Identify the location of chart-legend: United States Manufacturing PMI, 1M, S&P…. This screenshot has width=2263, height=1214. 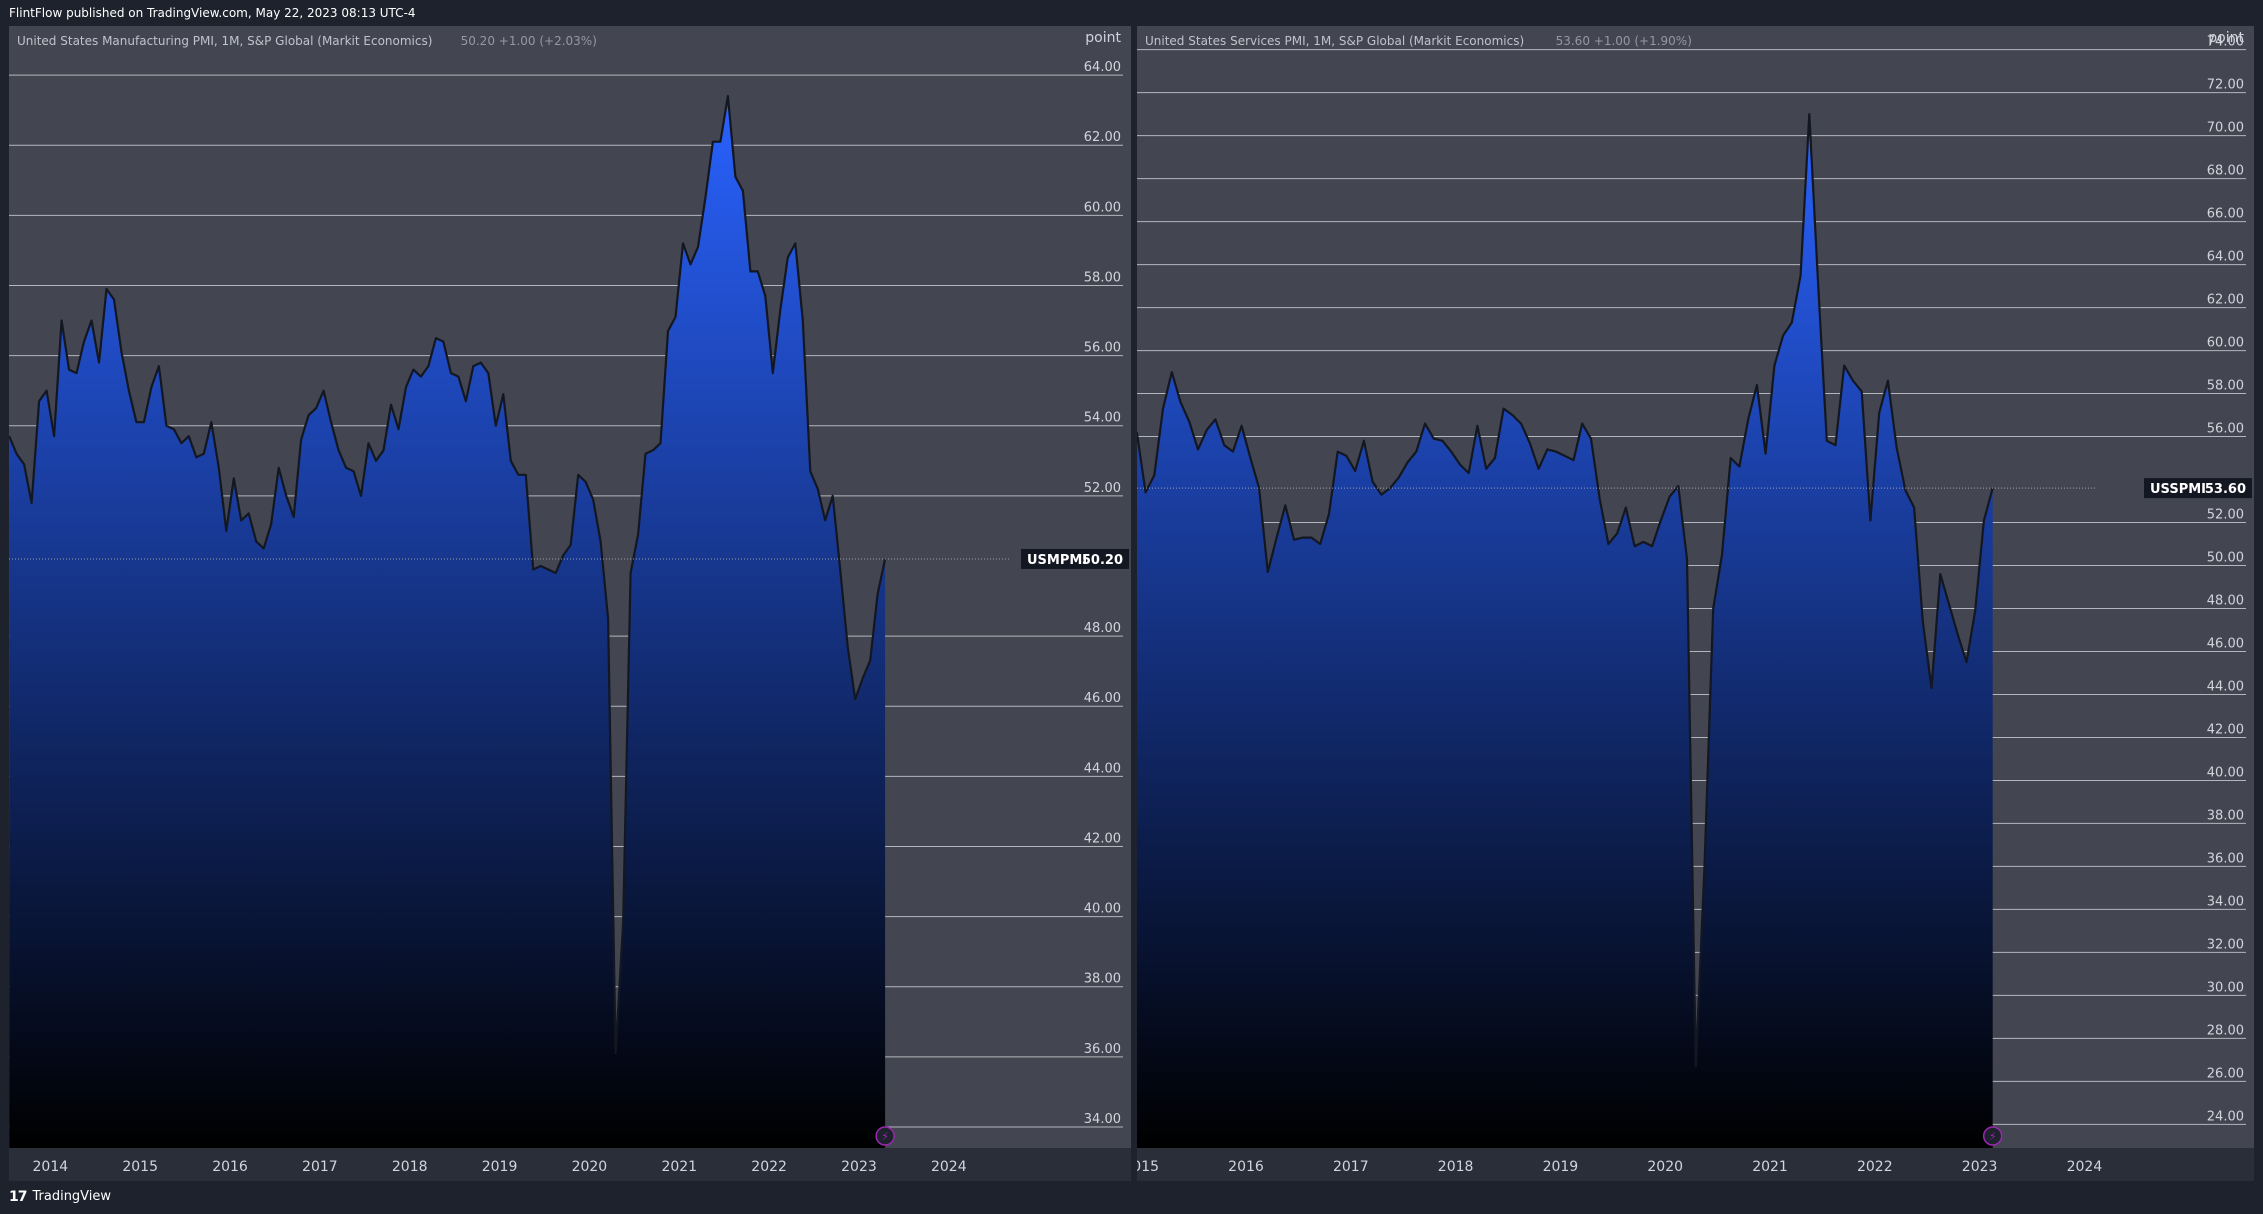
(307, 41).